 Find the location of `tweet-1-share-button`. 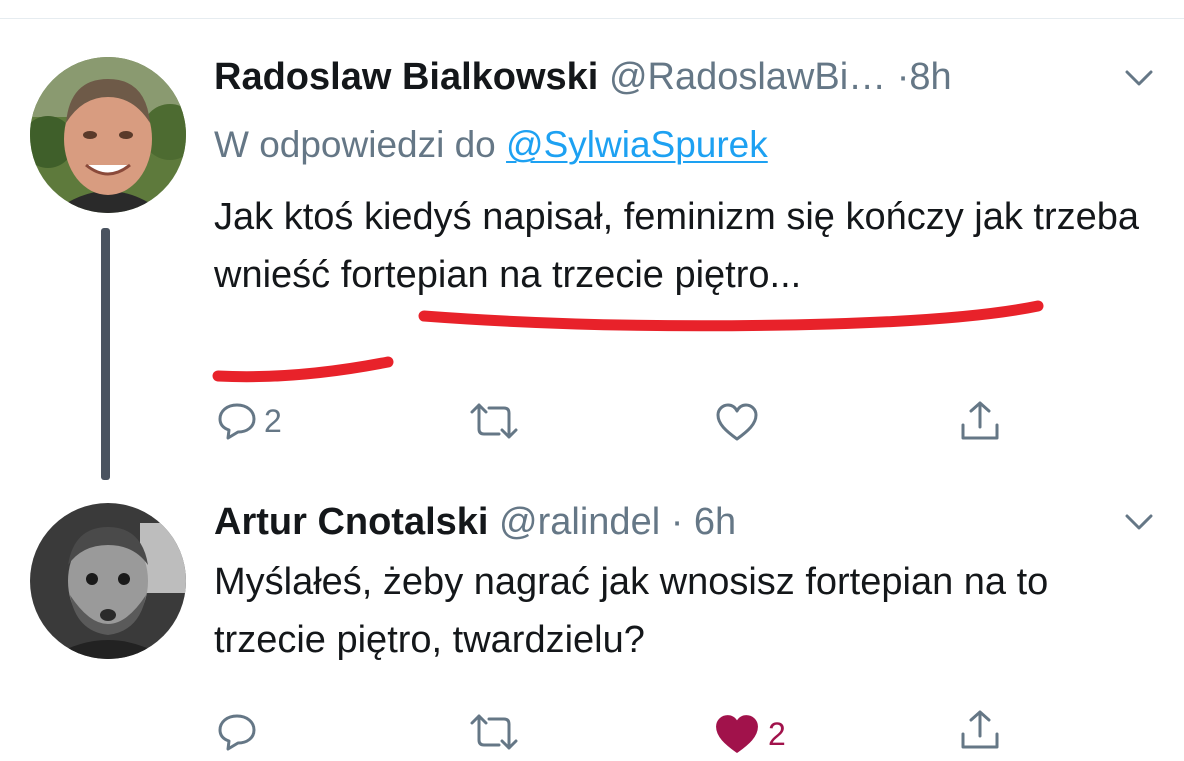

tweet-1-share-button is located at coordinates (980, 421).